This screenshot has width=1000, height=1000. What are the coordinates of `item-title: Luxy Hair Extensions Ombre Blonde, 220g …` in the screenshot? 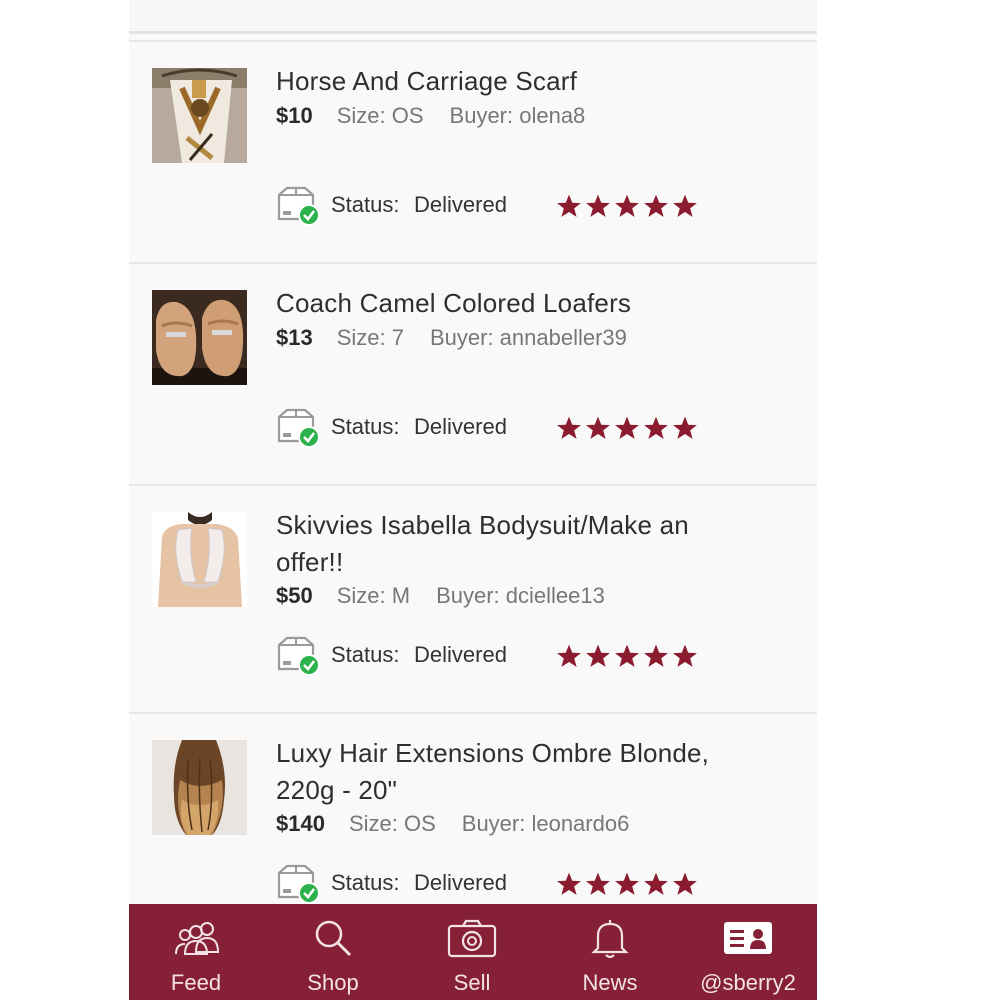 It's located at (526, 772).